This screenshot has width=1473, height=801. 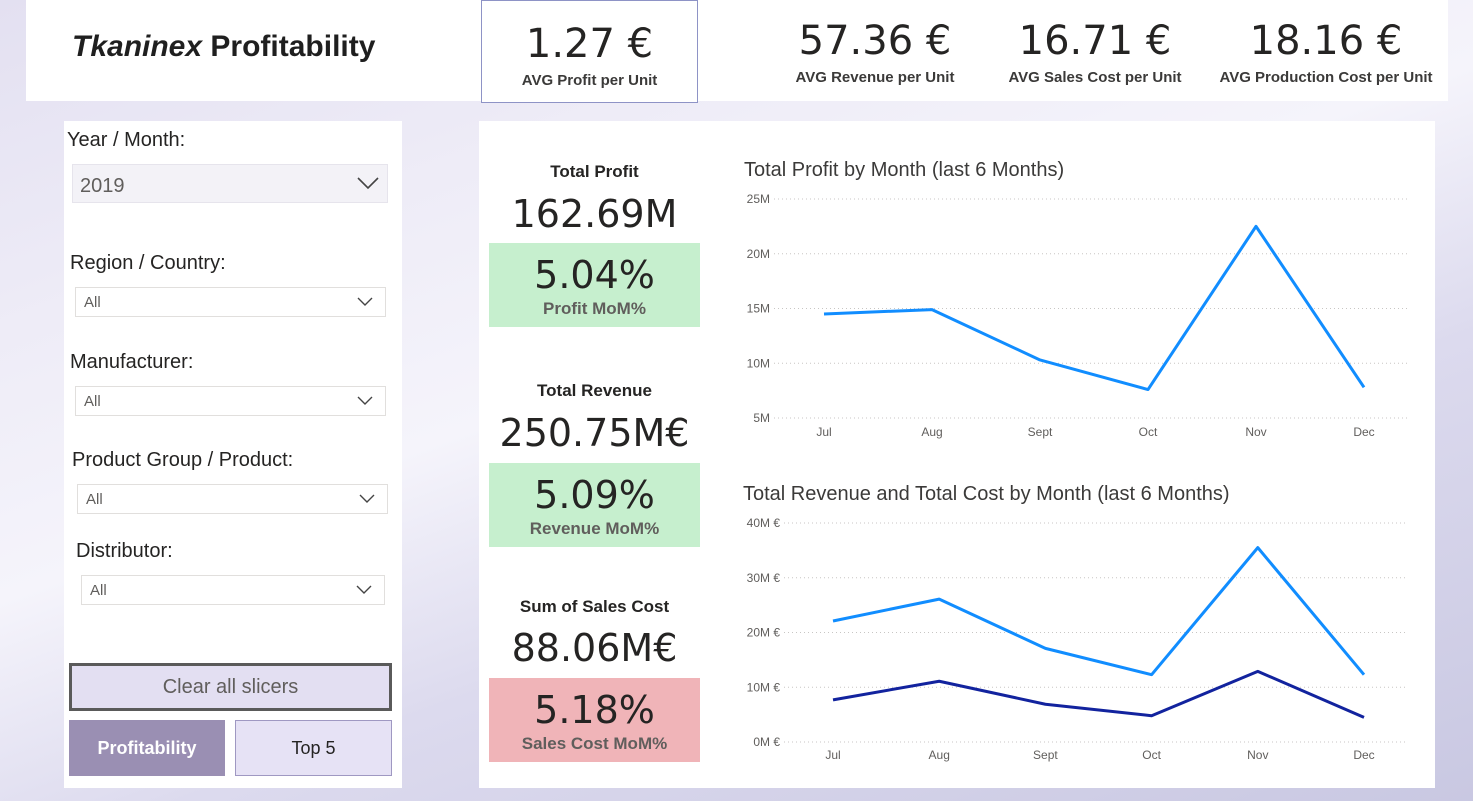 What do you see at coordinates (594, 390) in the screenshot?
I see `total-revenue-title: Total Revenue` at bounding box center [594, 390].